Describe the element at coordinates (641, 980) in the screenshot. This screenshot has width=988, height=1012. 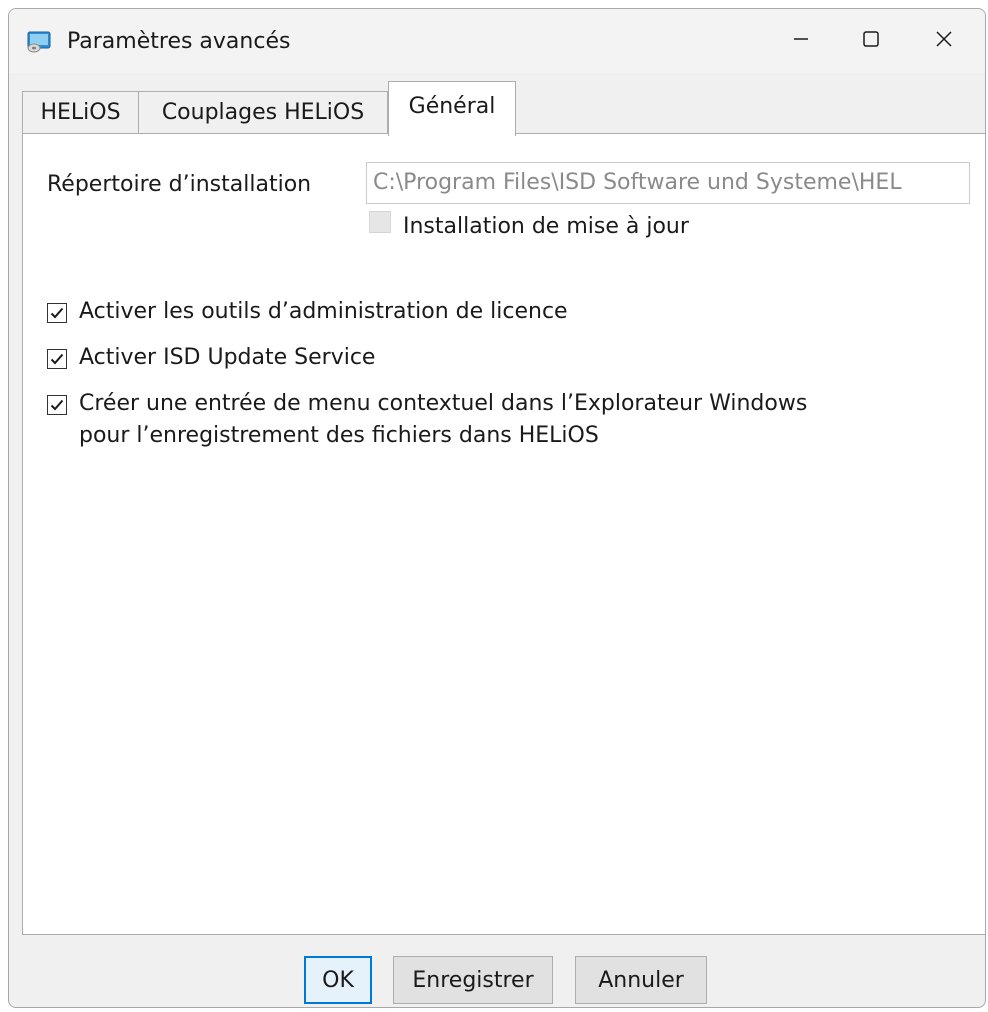
I see `cancel-button: Annuler` at that location.